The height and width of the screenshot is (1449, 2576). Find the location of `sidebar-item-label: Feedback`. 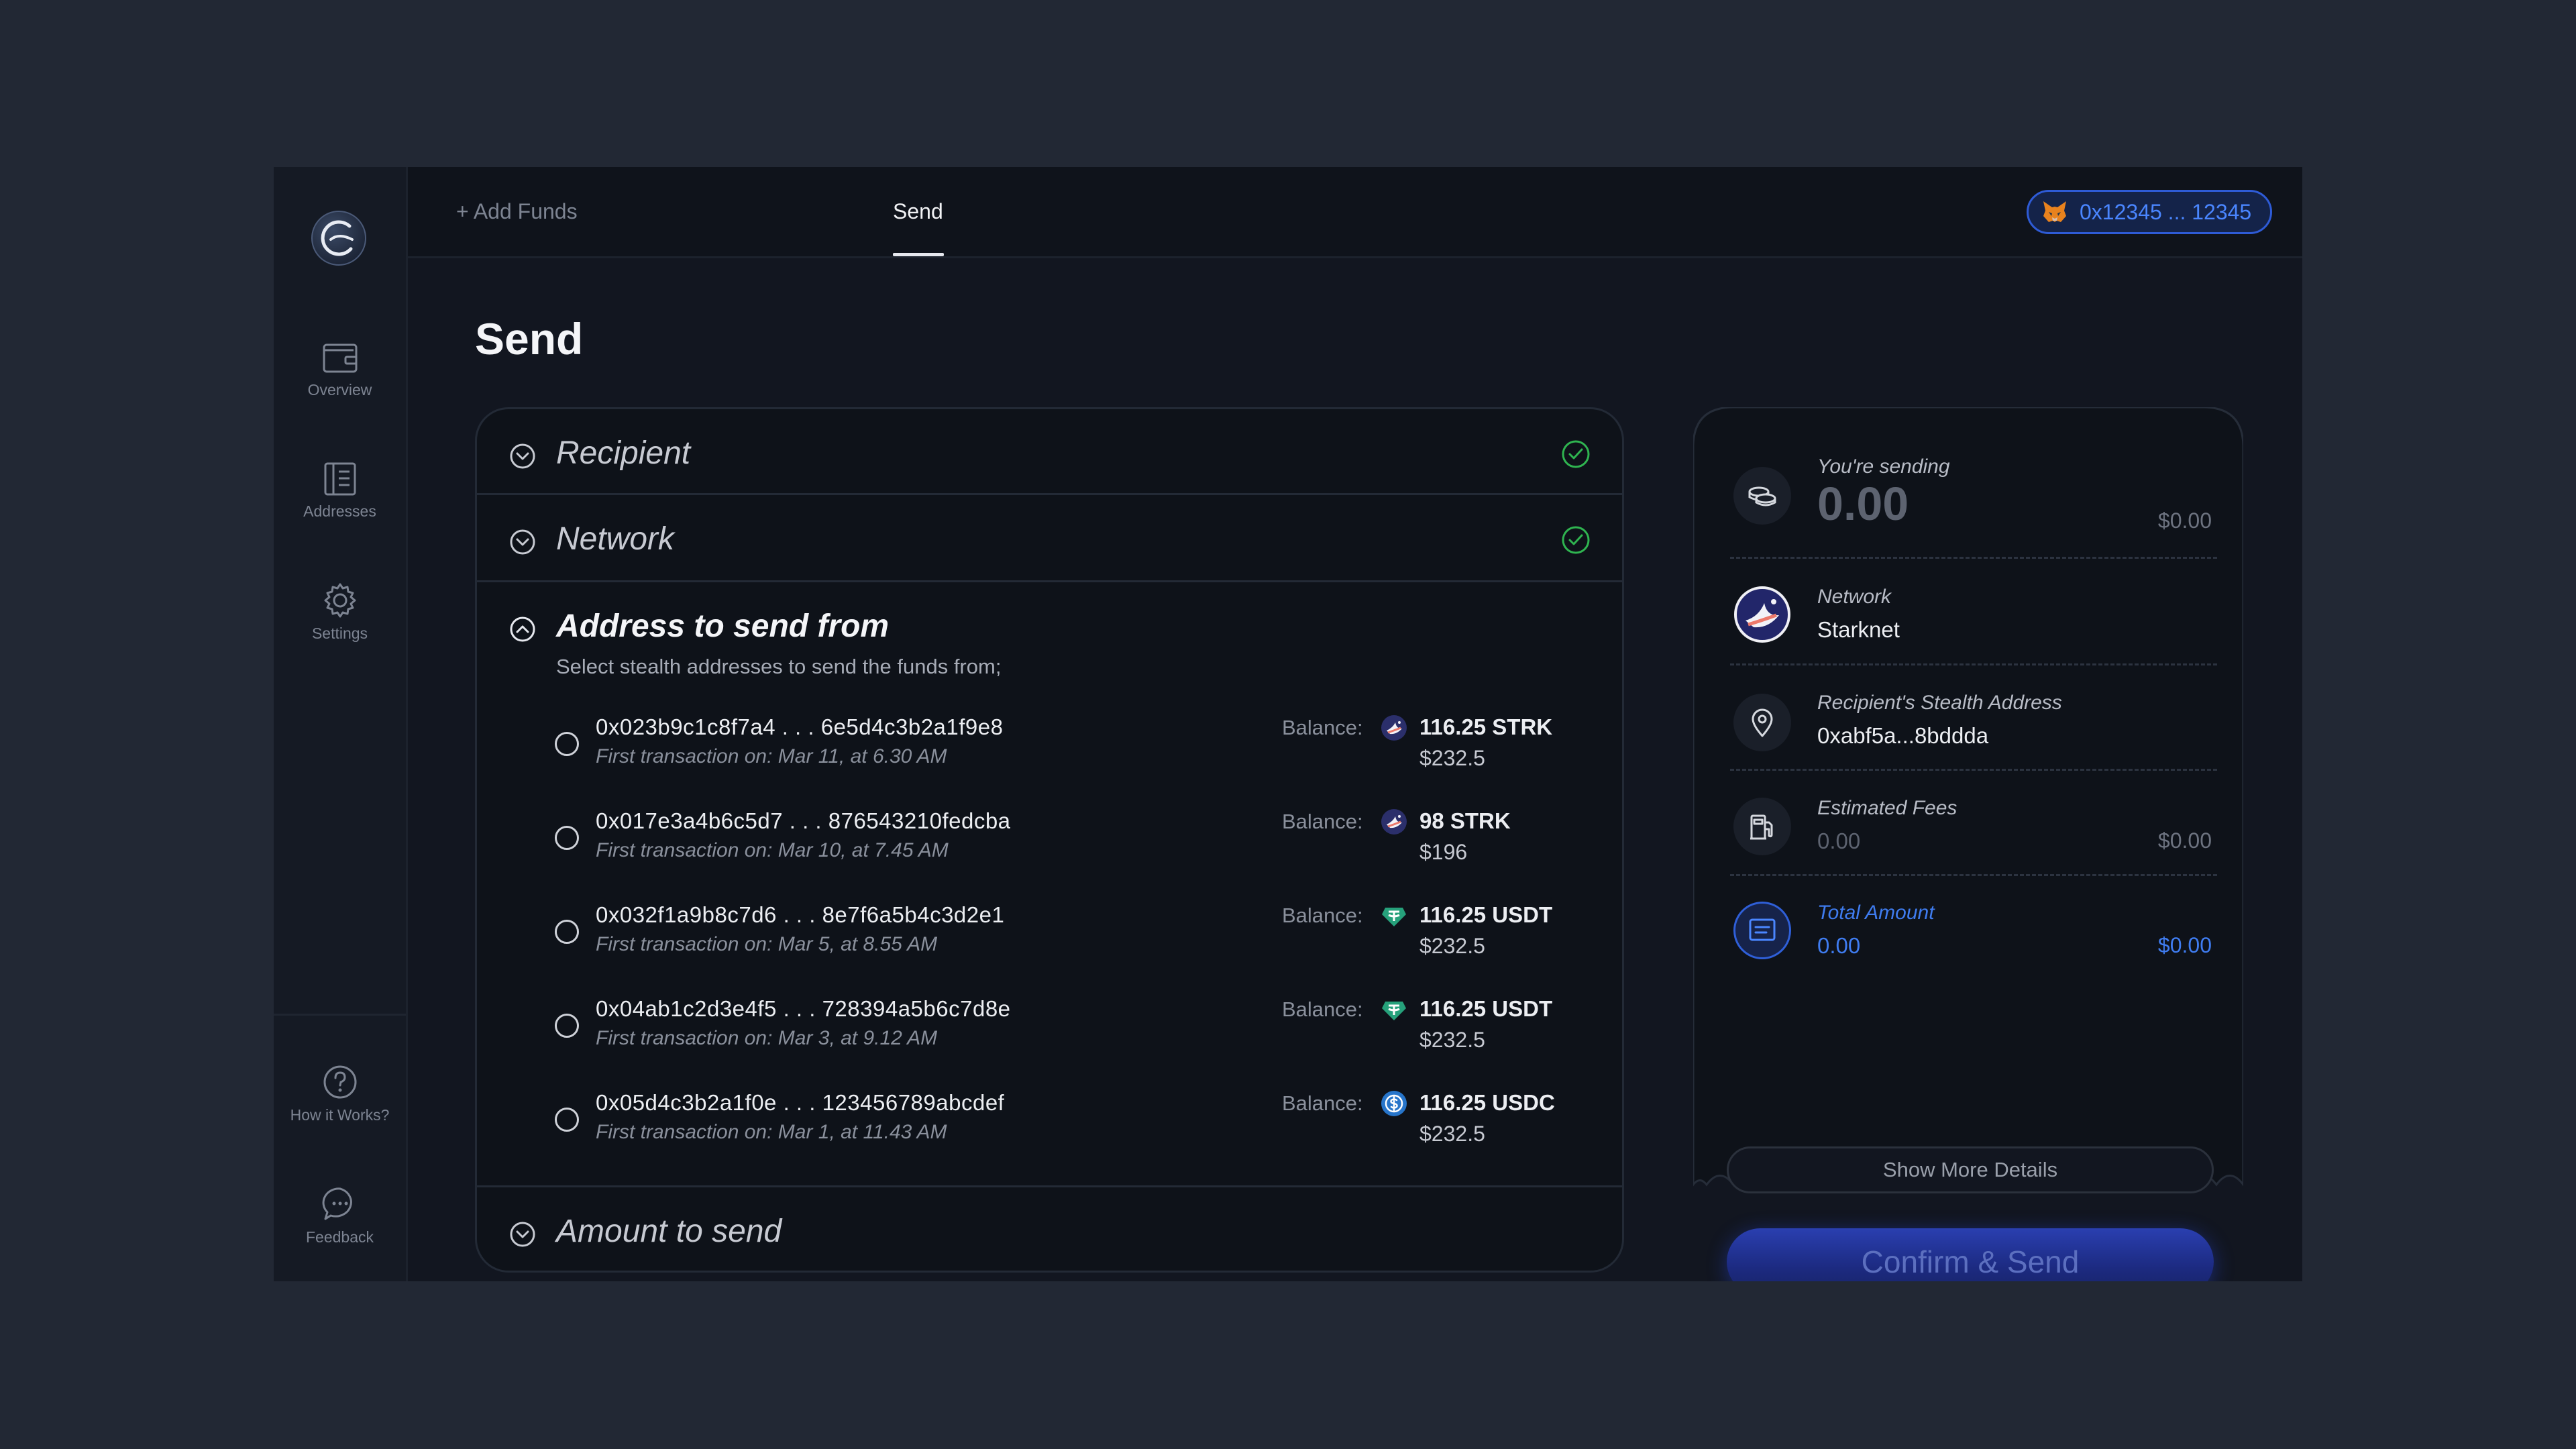

sidebar-item-label: Feedback is located at coordinates (339, 1237).